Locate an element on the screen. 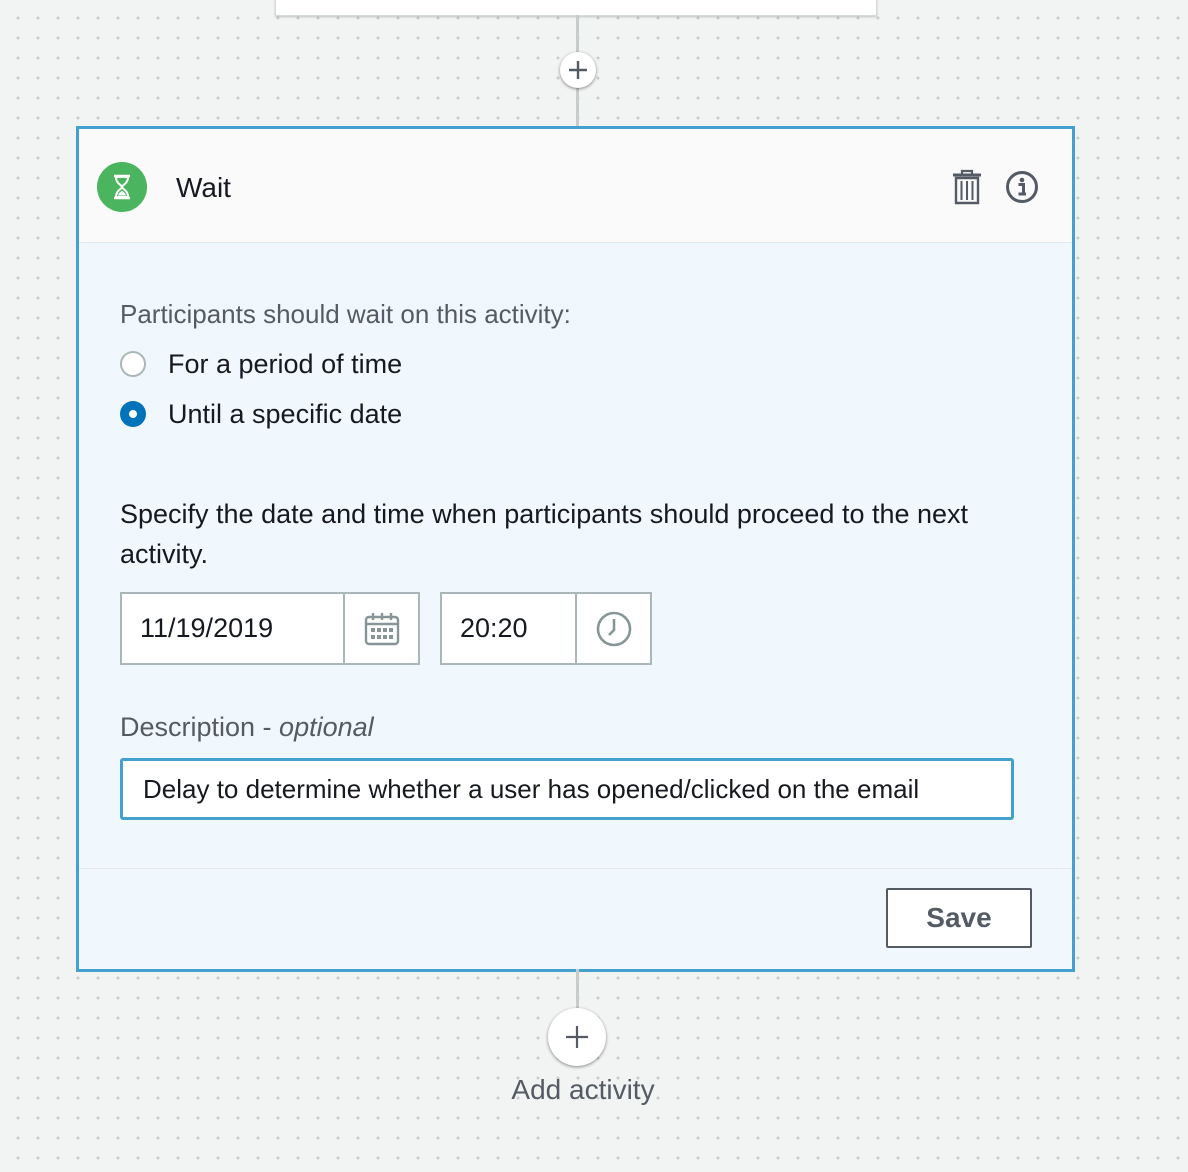 The height and width of the screenshot is (1172, 1188). hourglass-icon is located at coordinates (122, 187).